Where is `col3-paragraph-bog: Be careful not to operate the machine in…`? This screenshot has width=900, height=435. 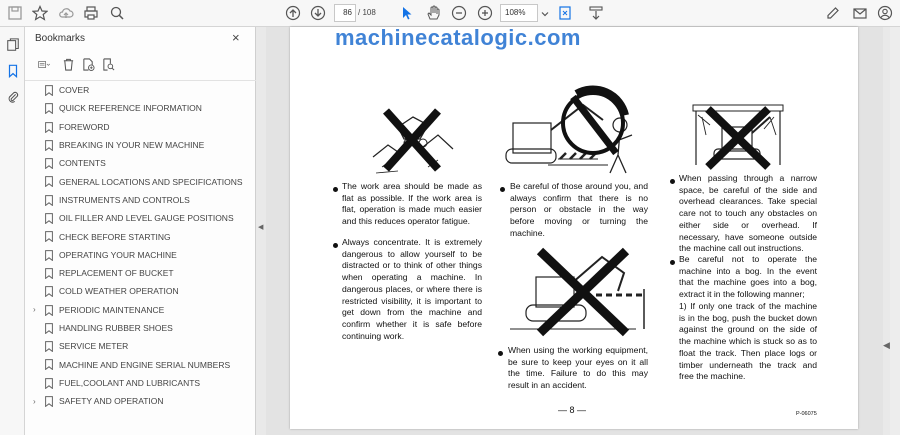
col3-paragraph-bog: Be careful not to operate the machine in… is located at coordinates (748, 277).